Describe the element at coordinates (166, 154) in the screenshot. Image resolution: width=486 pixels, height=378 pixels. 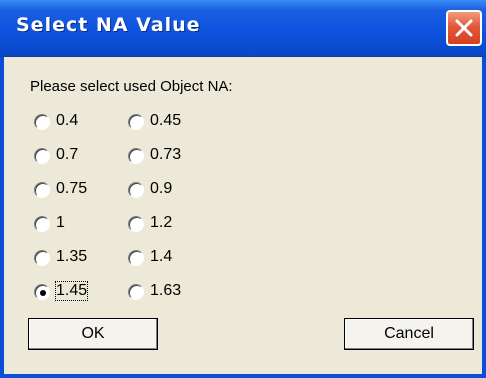
I see `radio-label: 0.73` at that location.